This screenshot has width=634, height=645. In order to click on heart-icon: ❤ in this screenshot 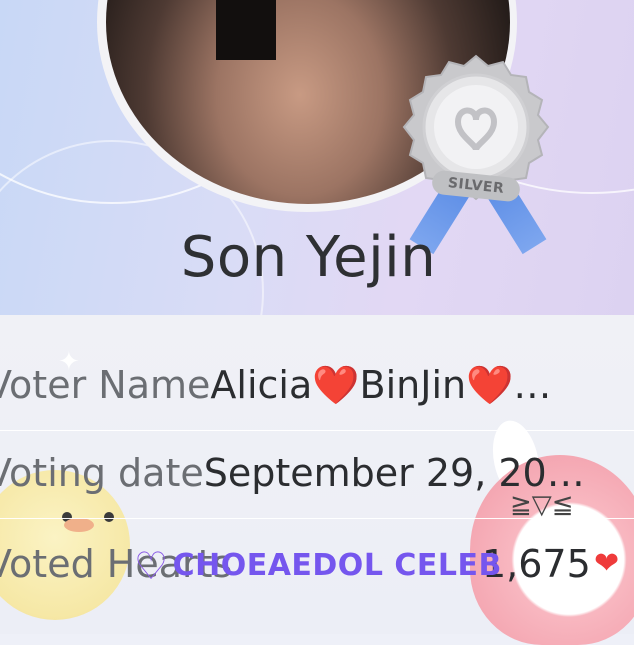, I will do `click(607, 563)`.